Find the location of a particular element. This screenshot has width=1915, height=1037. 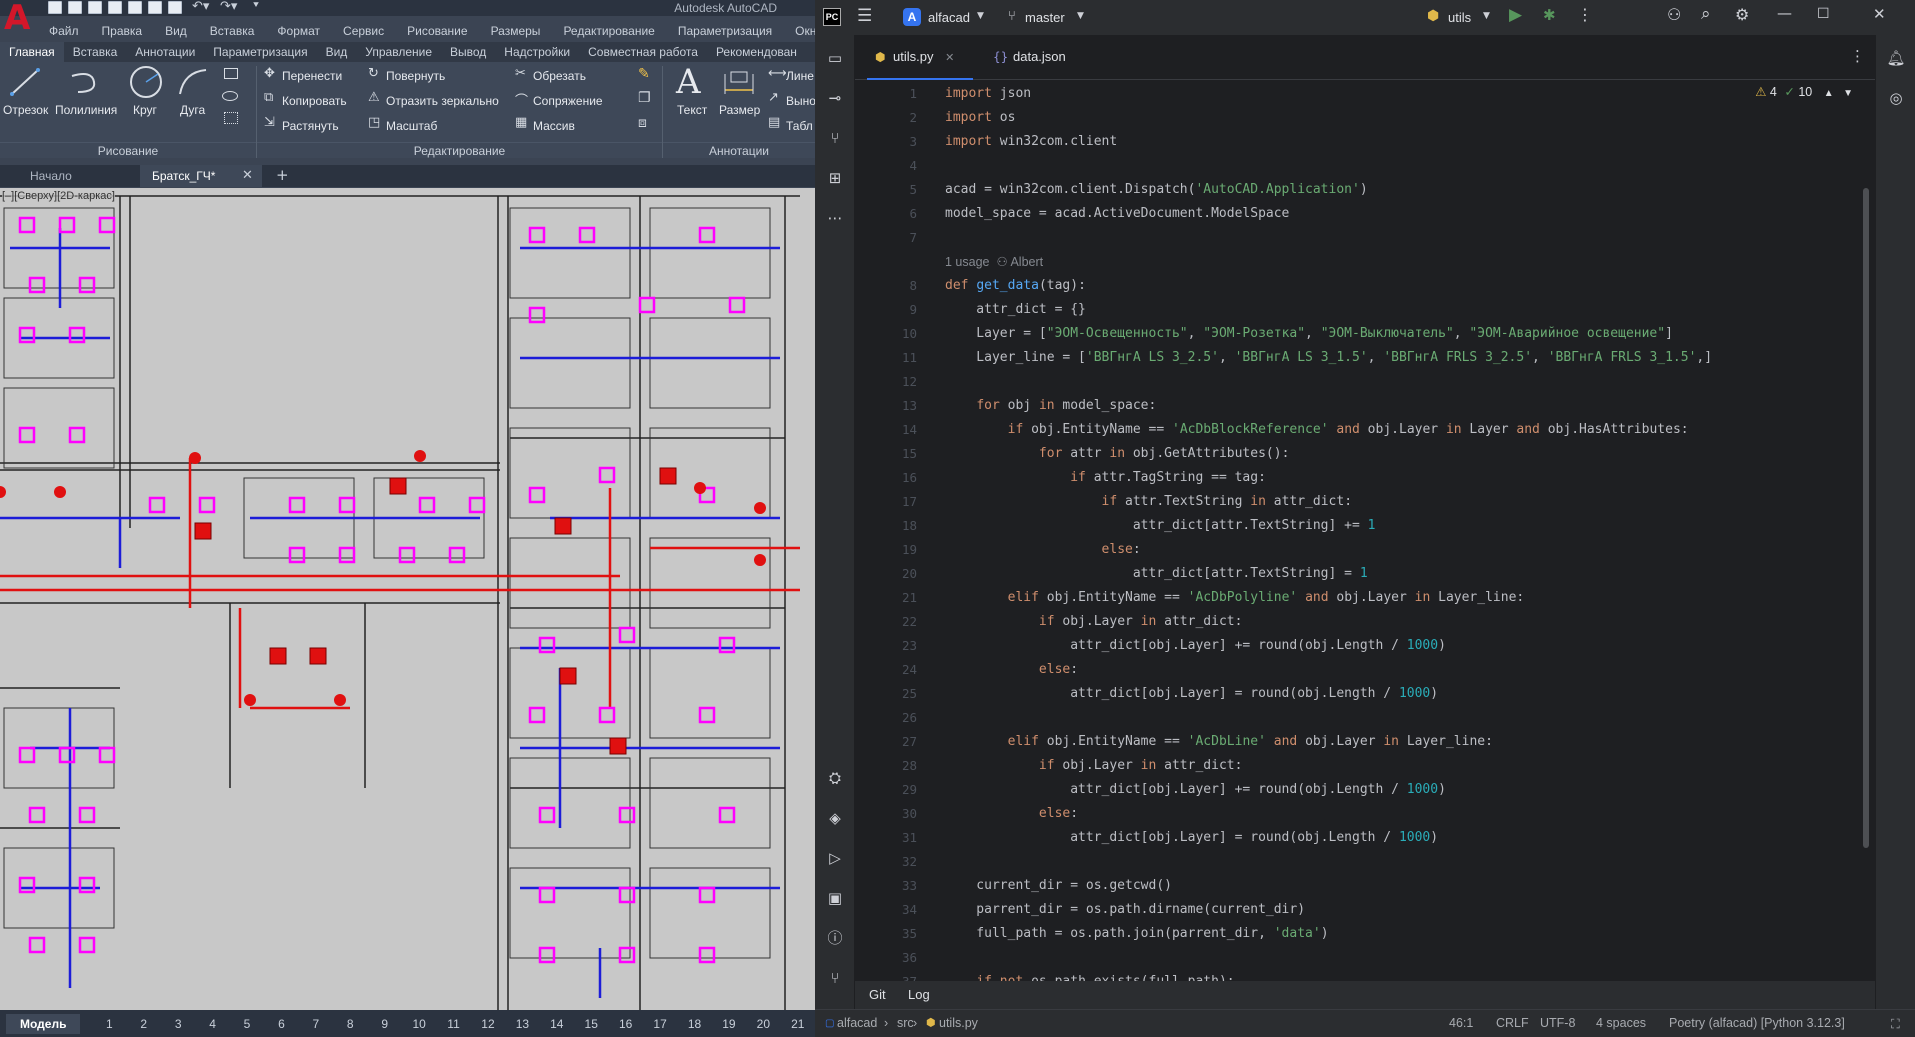

menu-item: Сервис is located at coordinates (362, 31).